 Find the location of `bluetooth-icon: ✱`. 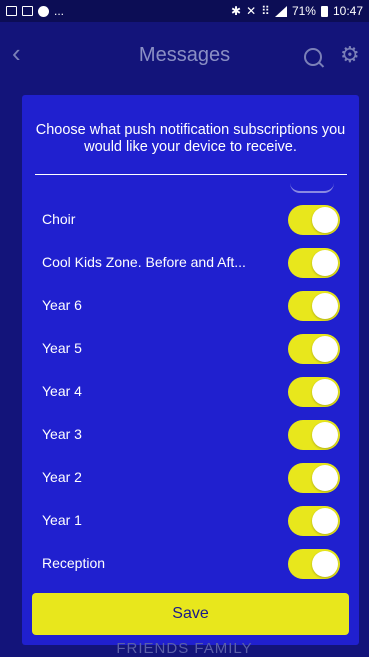

bluetooth-icon: ✱ is located at coordinates (236, 11).